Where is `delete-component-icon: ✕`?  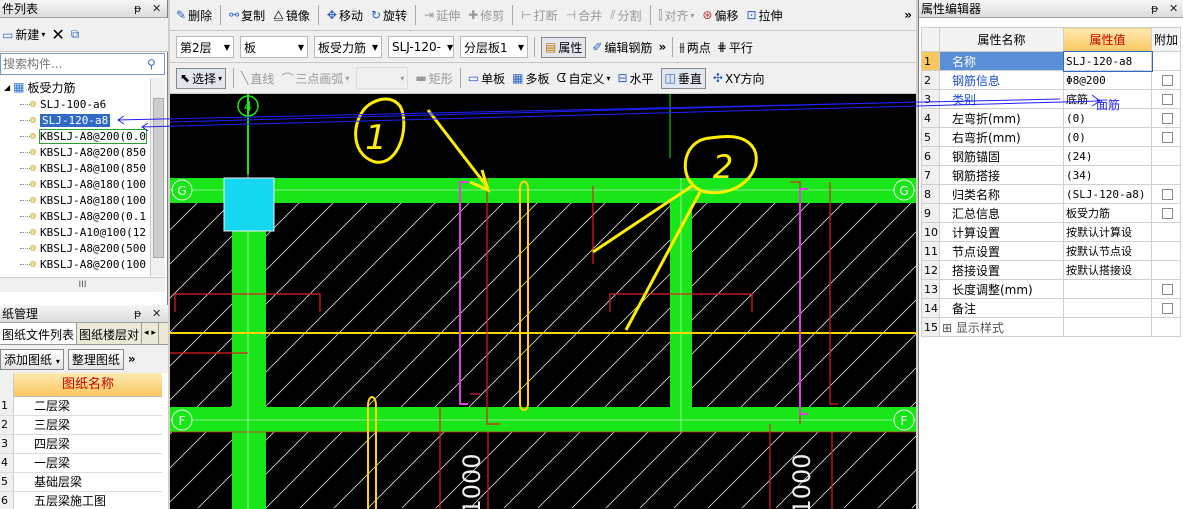 delete-component-icon: ✕ is located at coordinates (57, 34).